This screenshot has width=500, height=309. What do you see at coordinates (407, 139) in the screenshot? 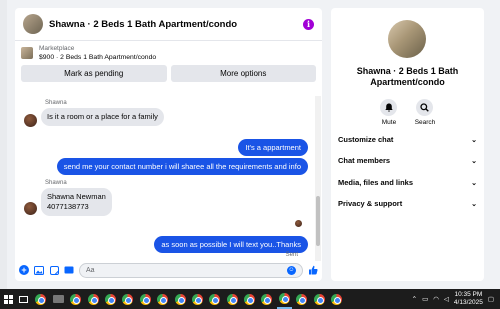
I see `section-customize-chat: Customize chat ⌄` at bounding box center [407, 139].